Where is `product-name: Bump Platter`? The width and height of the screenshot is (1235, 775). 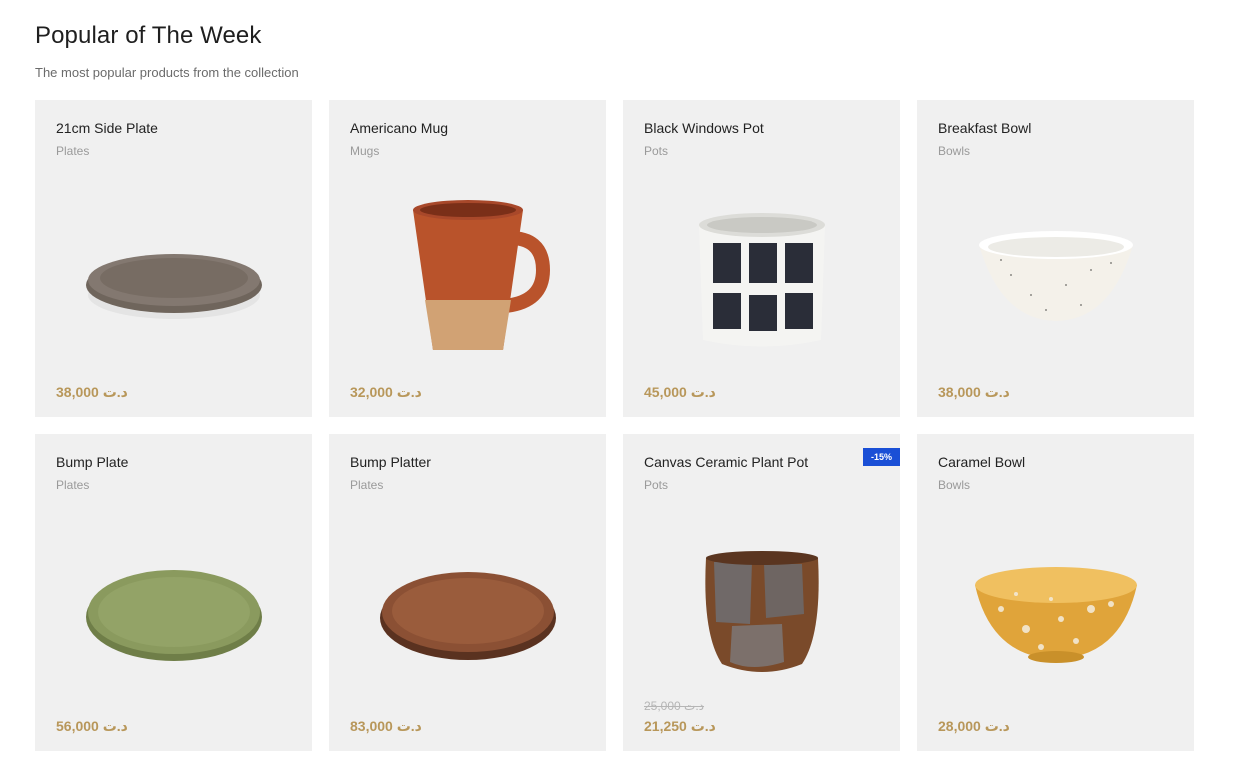
product-name: Bump Platter is located at coordinates (390, 462).